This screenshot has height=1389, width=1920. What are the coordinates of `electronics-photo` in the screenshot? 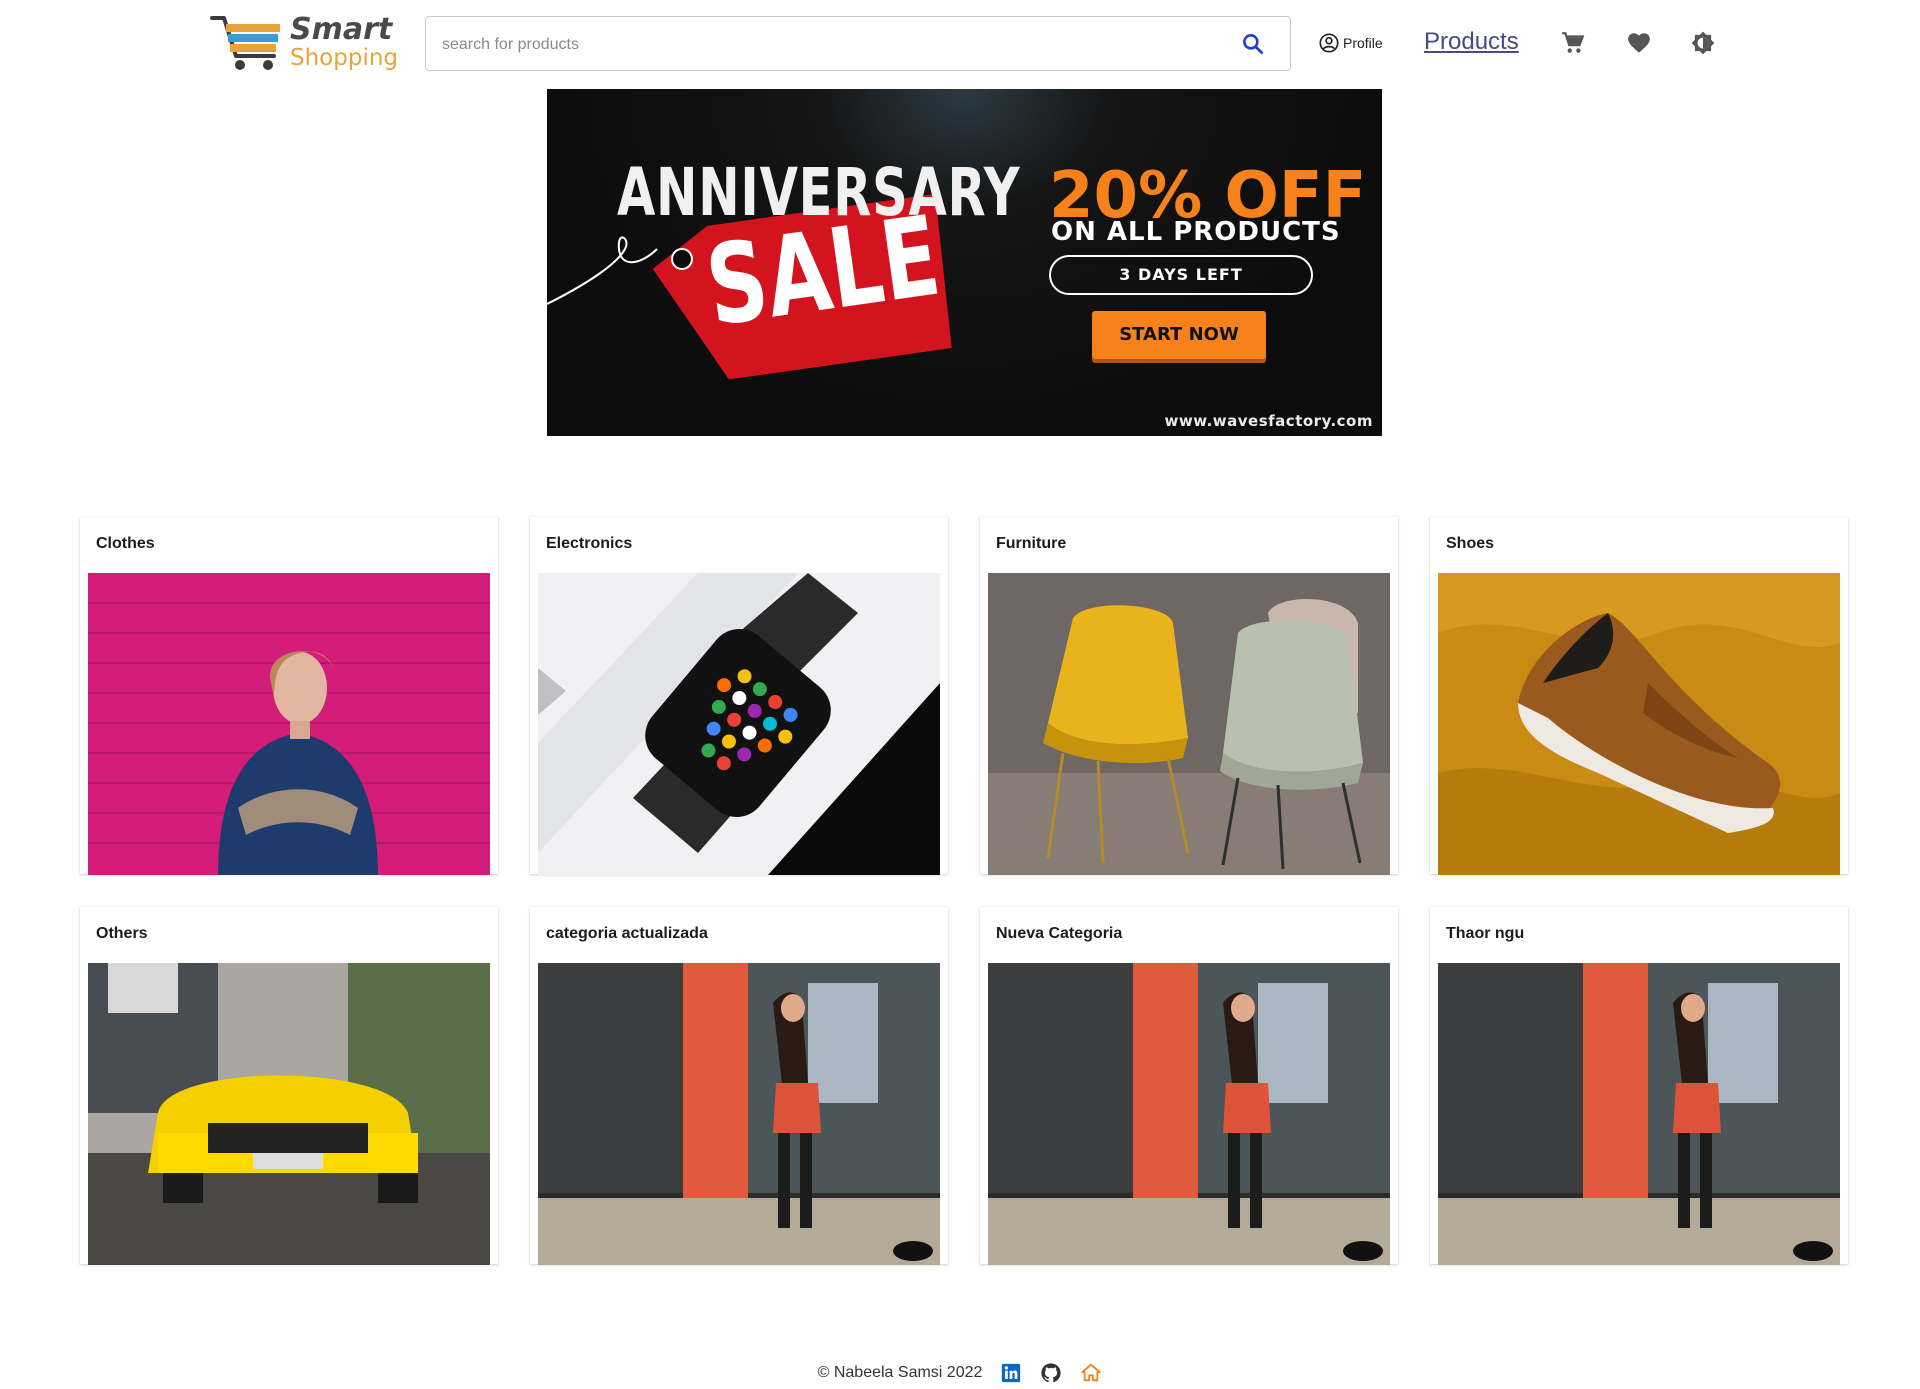 It's located at (739, 724).